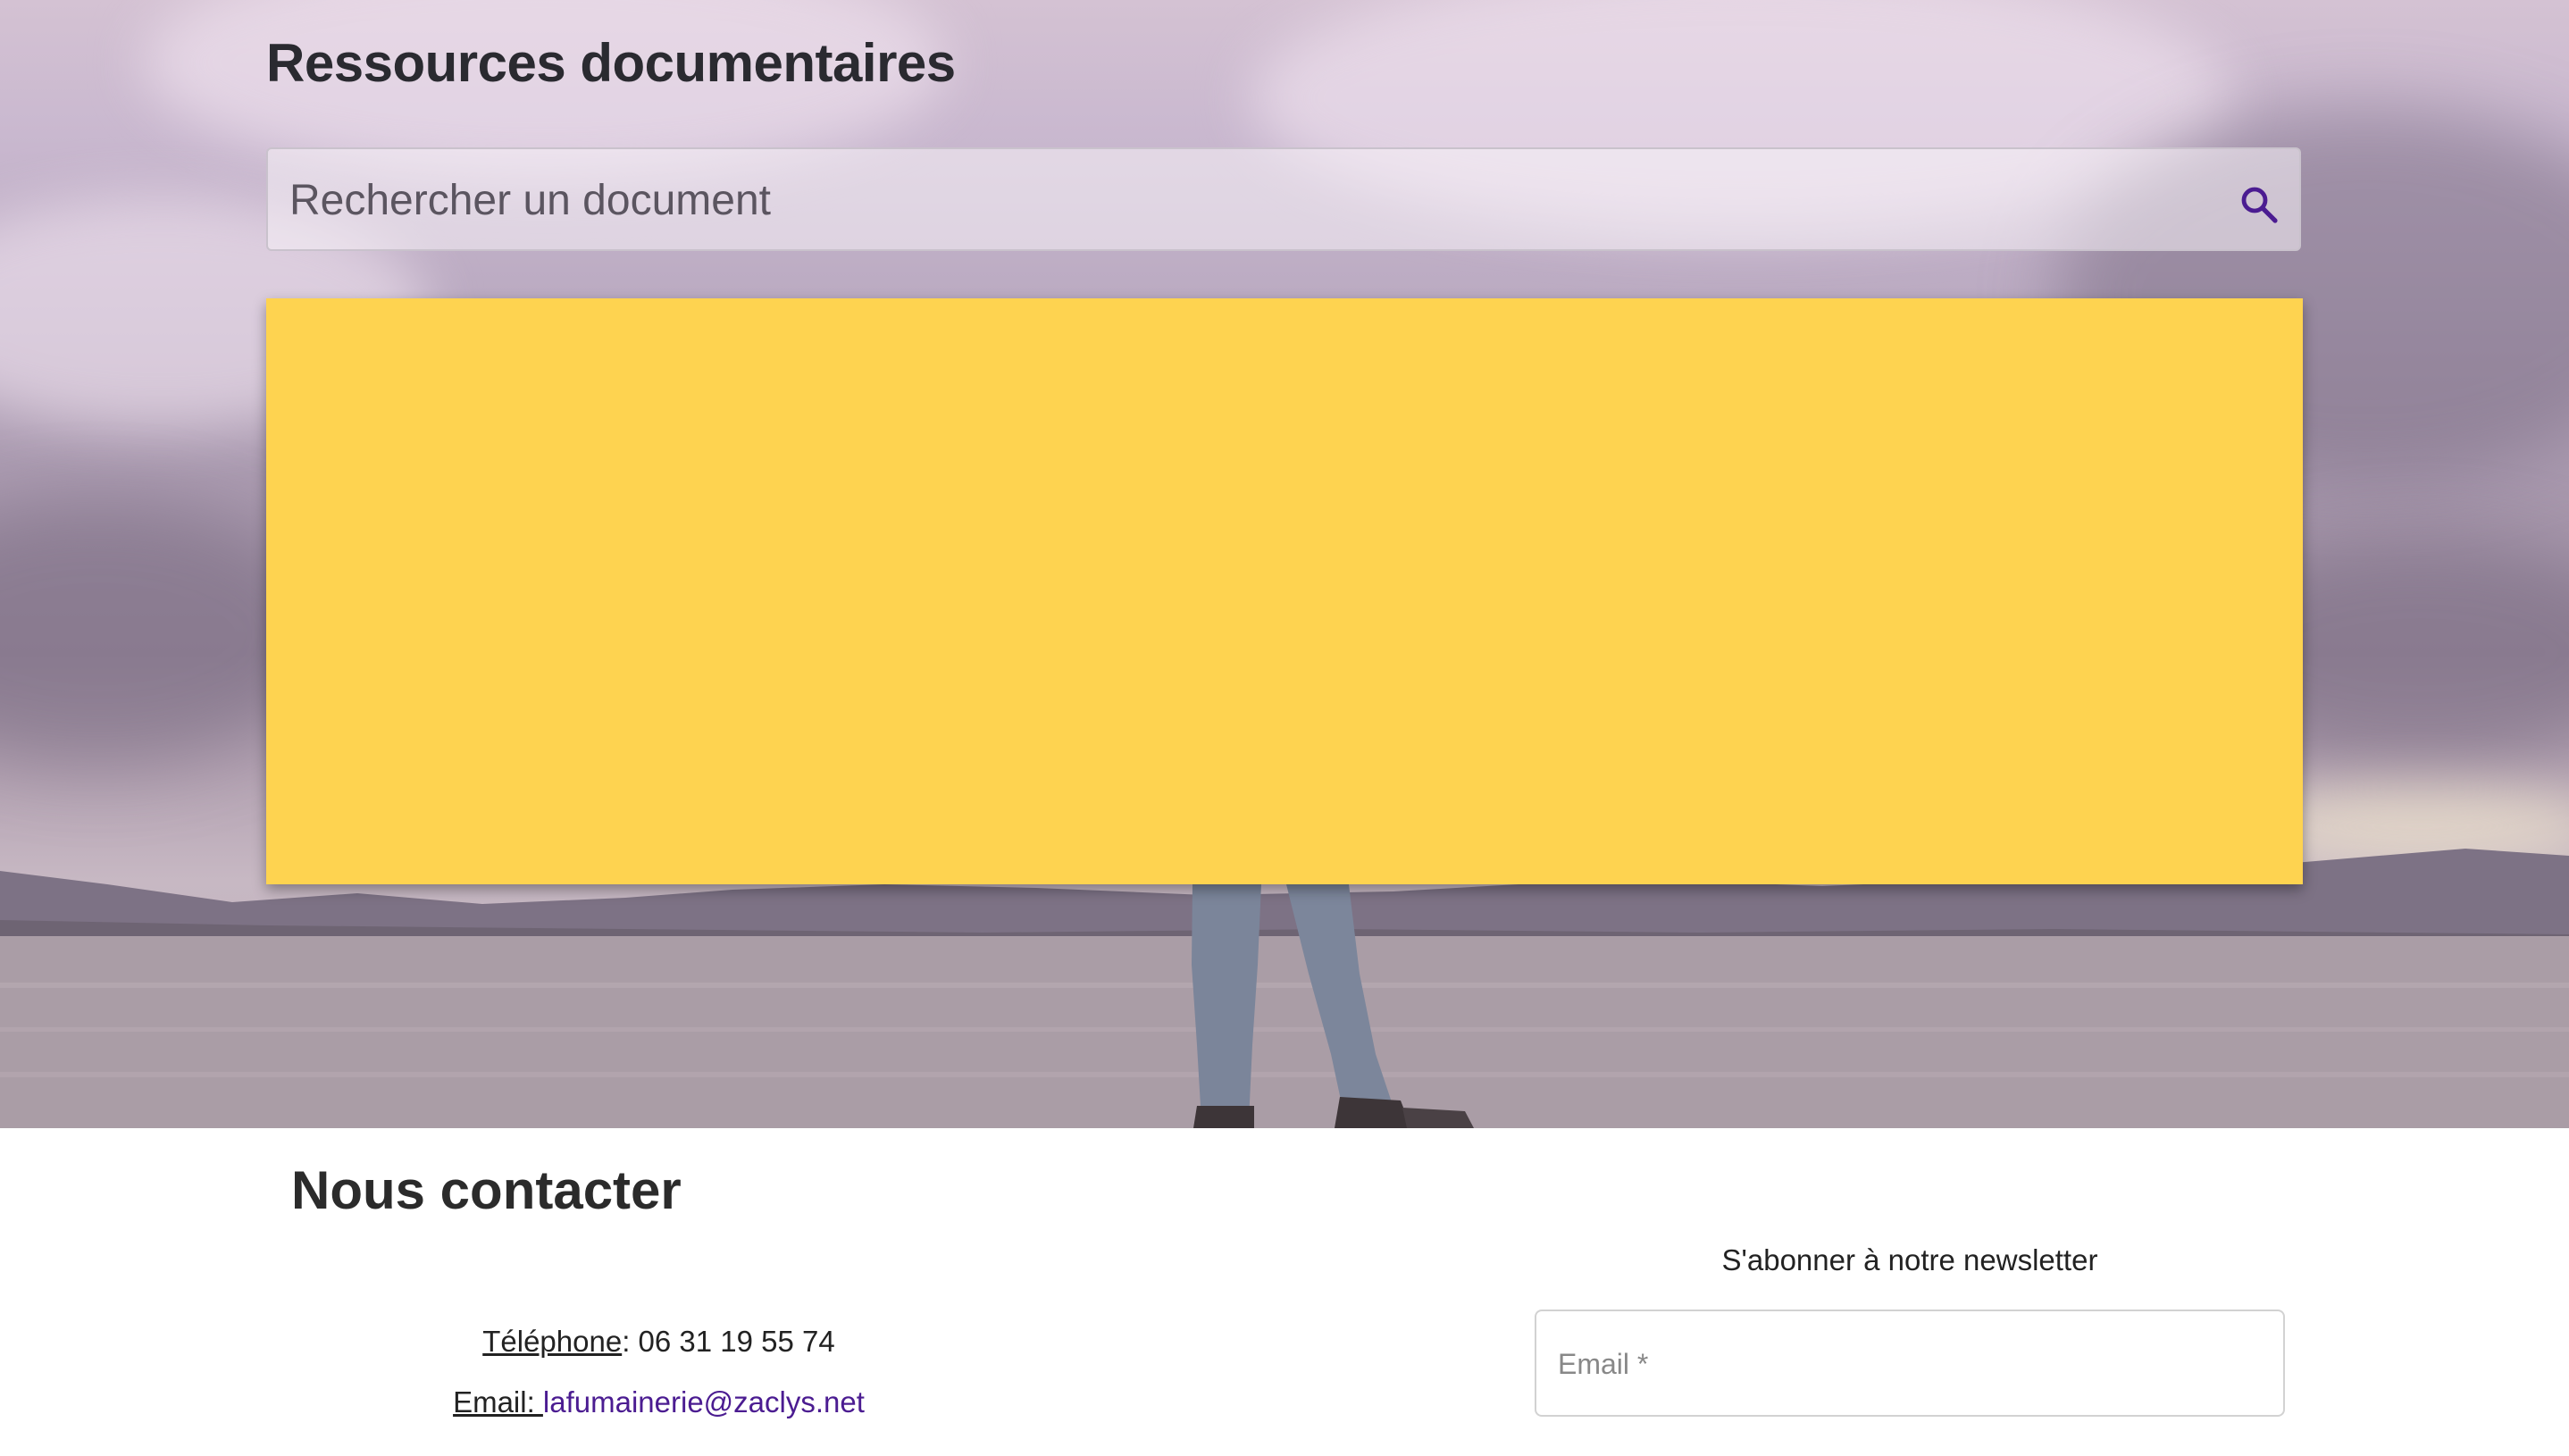  Describe the element at coordinates (611, 63) in the screenshot. I see `page-title: Ressources documentaires` at that location.